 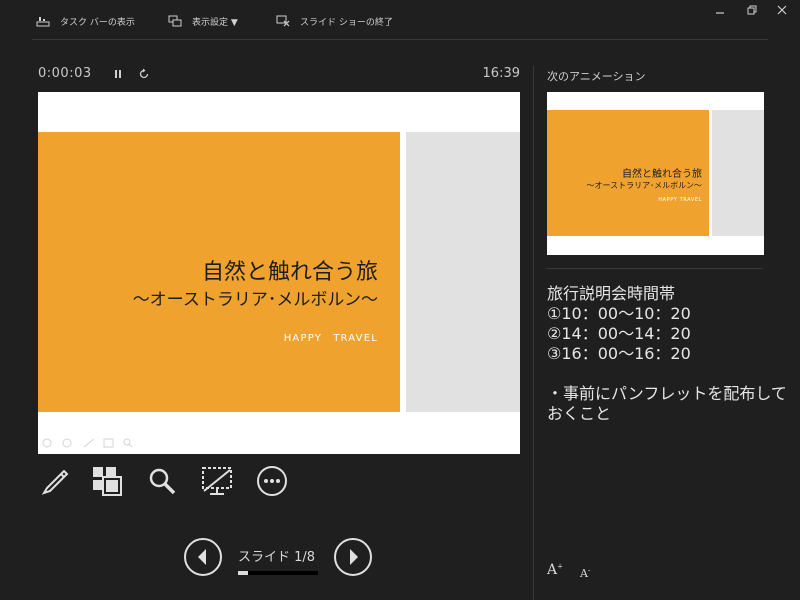 I want to click on decrease-font-icon: A-, so click(x=585, y=573).